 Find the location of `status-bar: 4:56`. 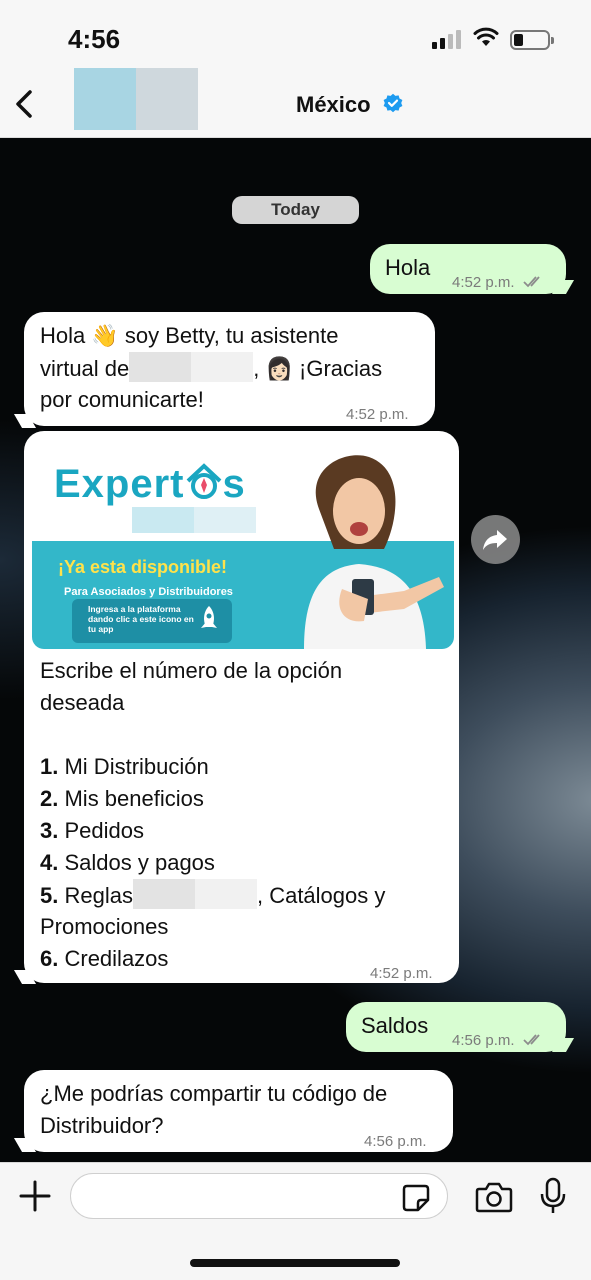

status-bar: 4:56 is located at coordinates (295, 35).